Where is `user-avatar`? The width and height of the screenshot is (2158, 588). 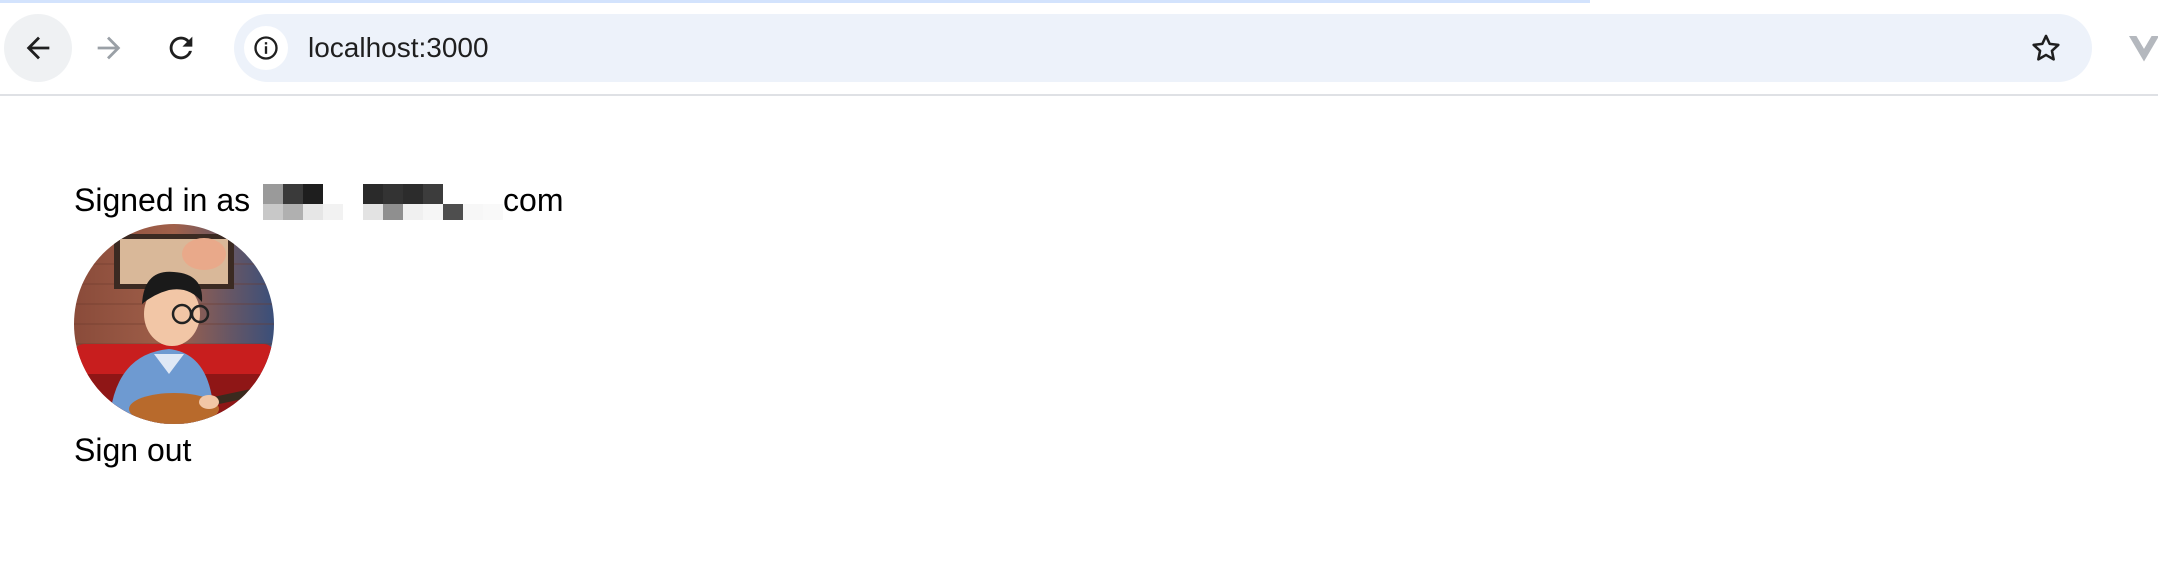 user-avatar is located at coordinates (174, 324).